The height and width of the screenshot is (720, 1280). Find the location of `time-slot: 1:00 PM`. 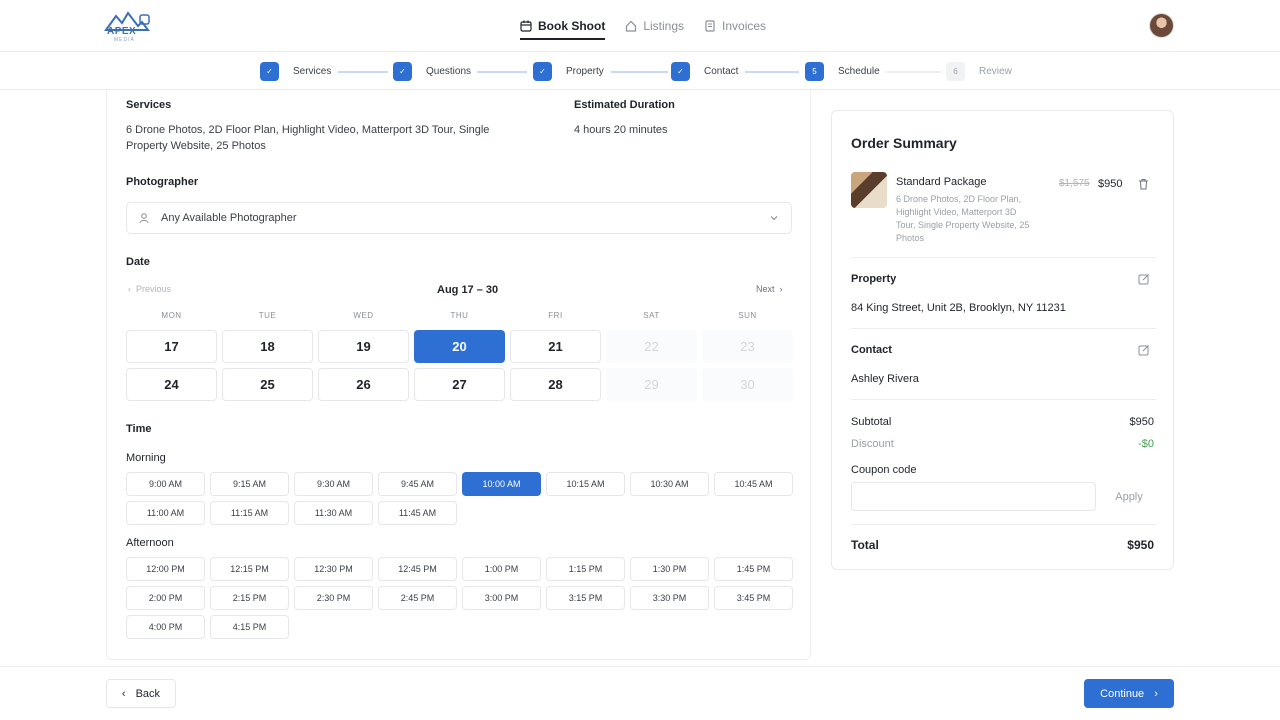

time-slot: 1:00 PM is located at coordinates (501, 569).